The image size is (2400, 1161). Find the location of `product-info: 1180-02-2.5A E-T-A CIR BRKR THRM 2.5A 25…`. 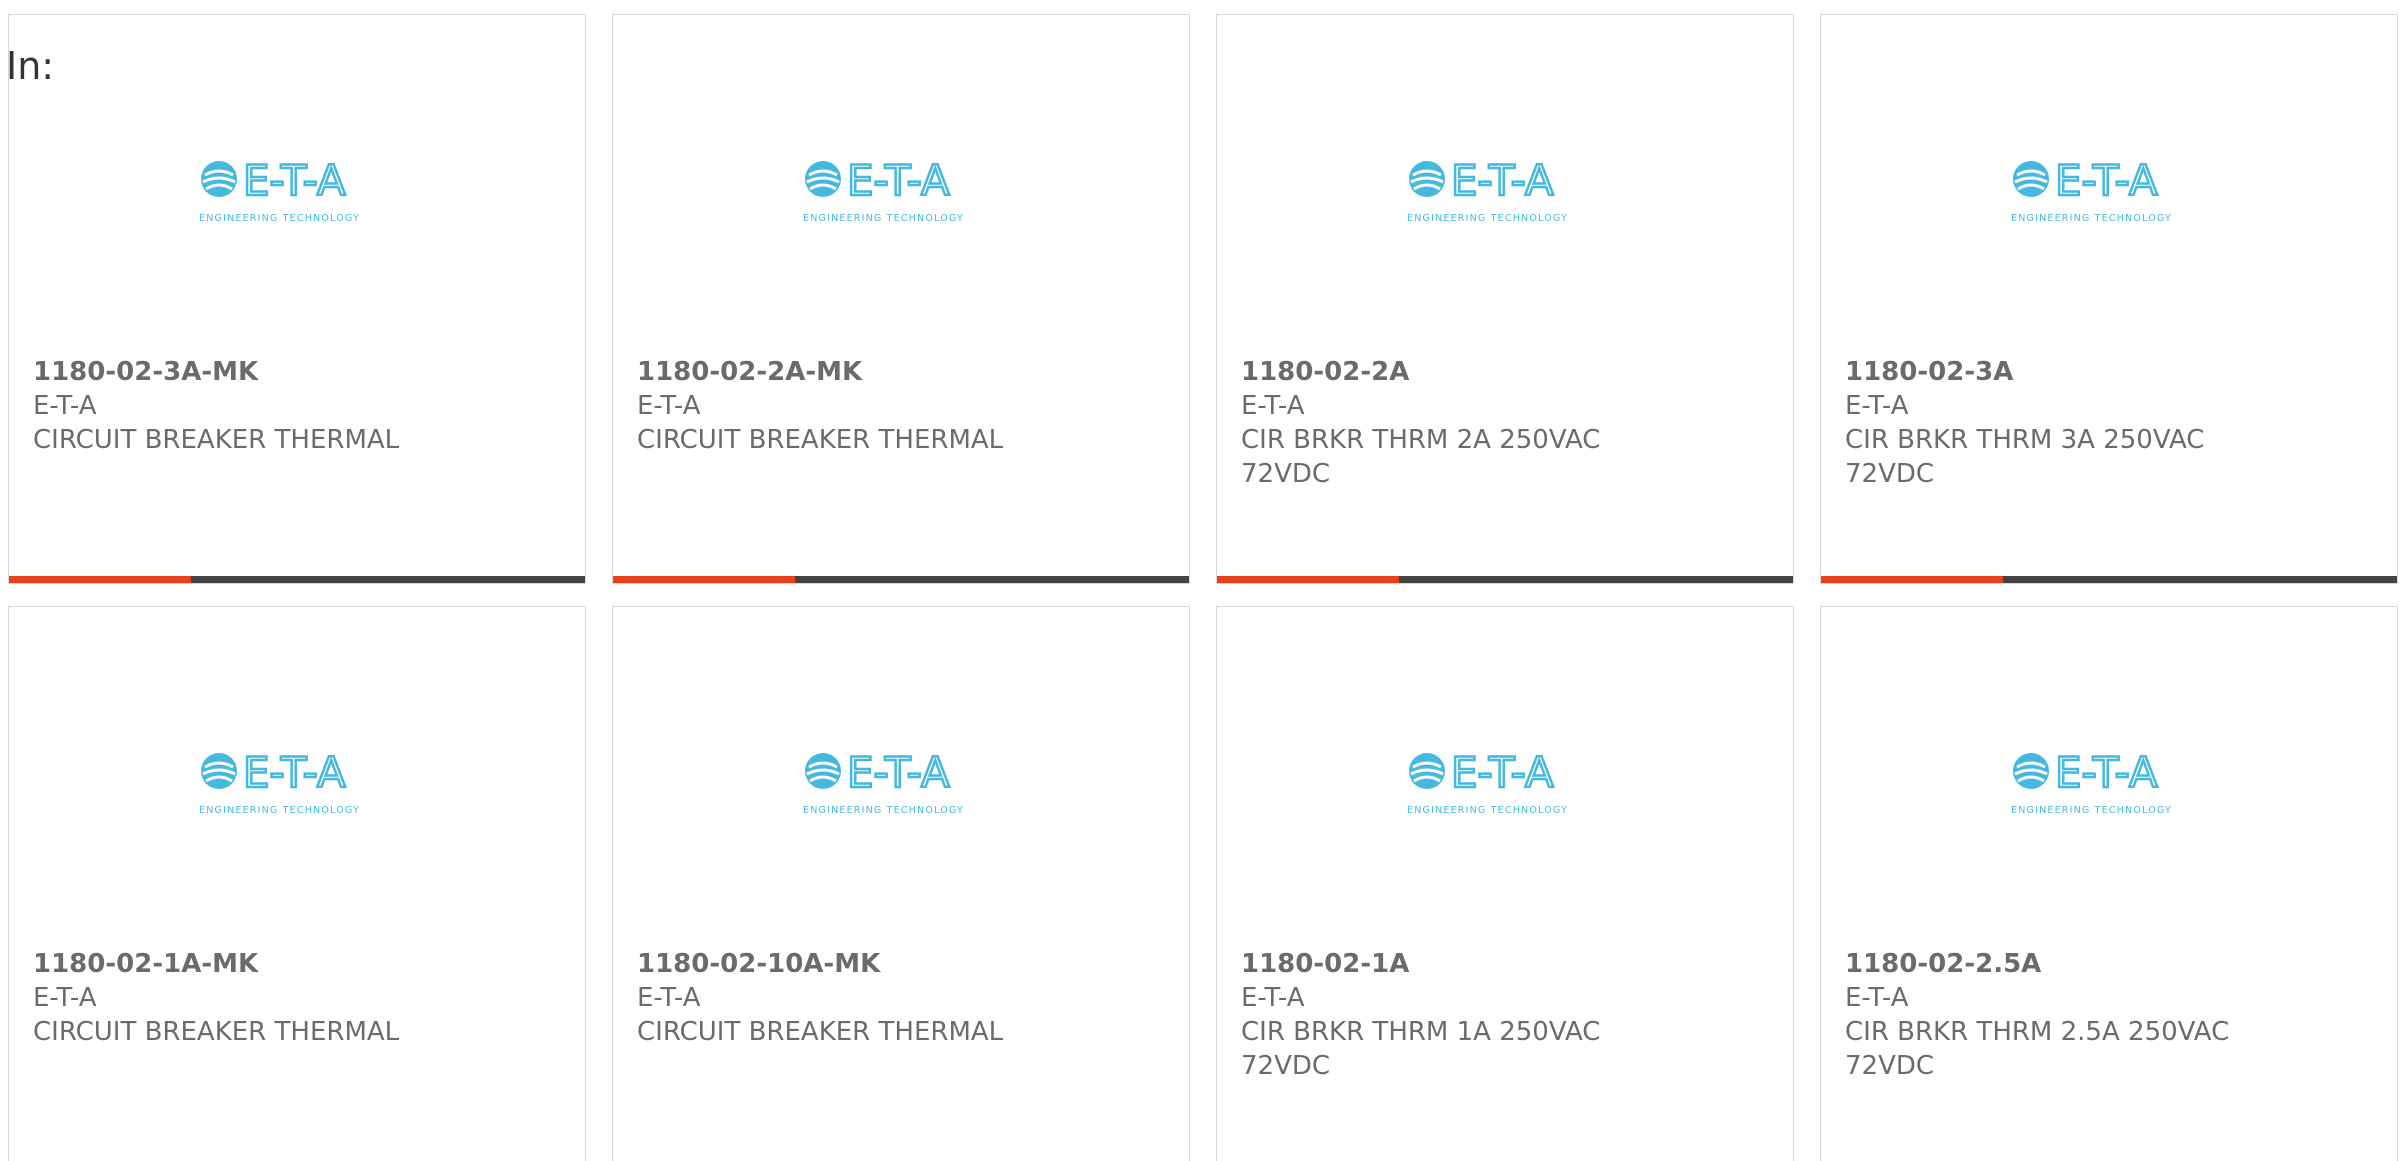

product-info: 1180-02-2.5A E-T-A CIR BRKR THRM 2.5A 25… is located at coordinates (2111, 1015).